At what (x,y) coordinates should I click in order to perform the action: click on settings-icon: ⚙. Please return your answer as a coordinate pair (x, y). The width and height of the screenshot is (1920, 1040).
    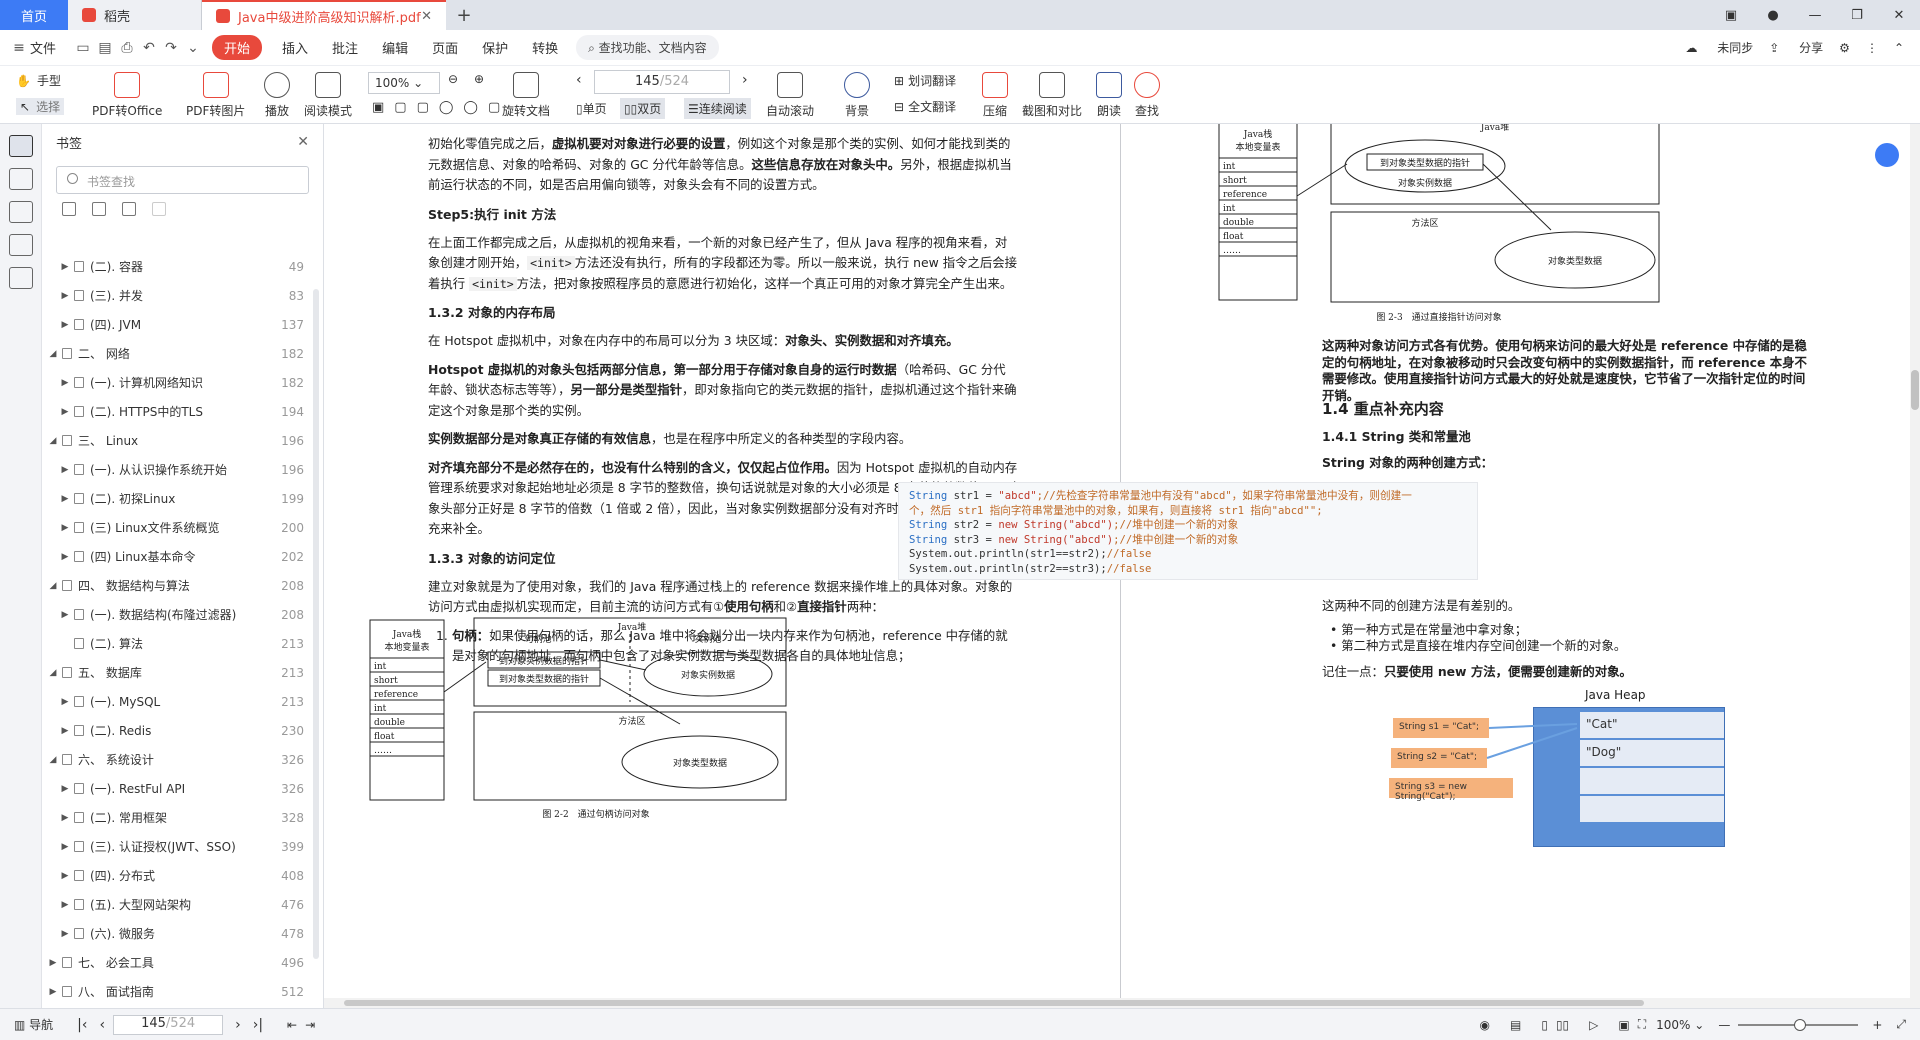
    Looking at the image, I should click on (1844, 48).